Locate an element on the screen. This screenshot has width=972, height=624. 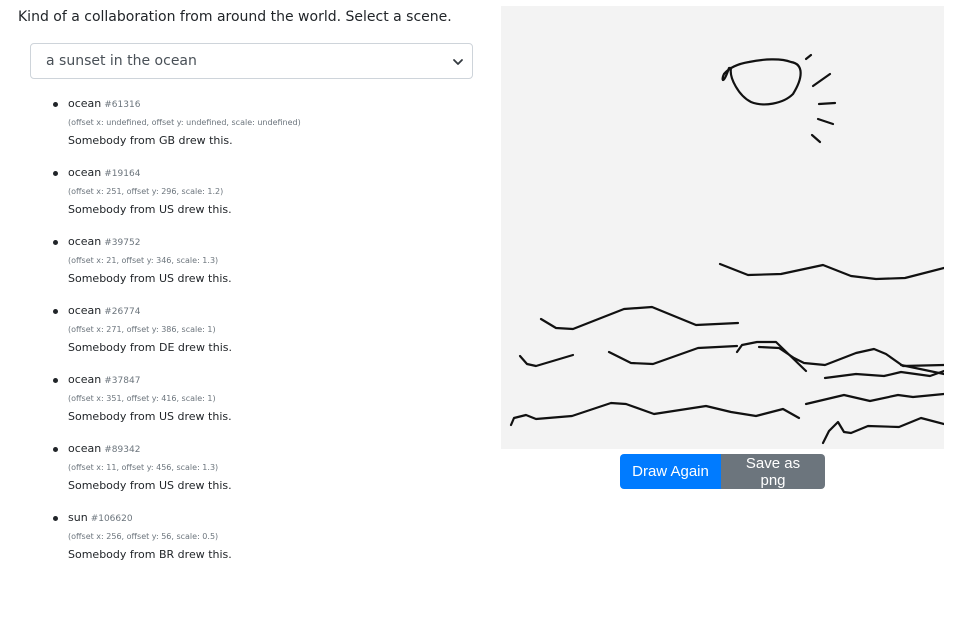
drawing-id: #39752 is located at coordinates (122, 243).